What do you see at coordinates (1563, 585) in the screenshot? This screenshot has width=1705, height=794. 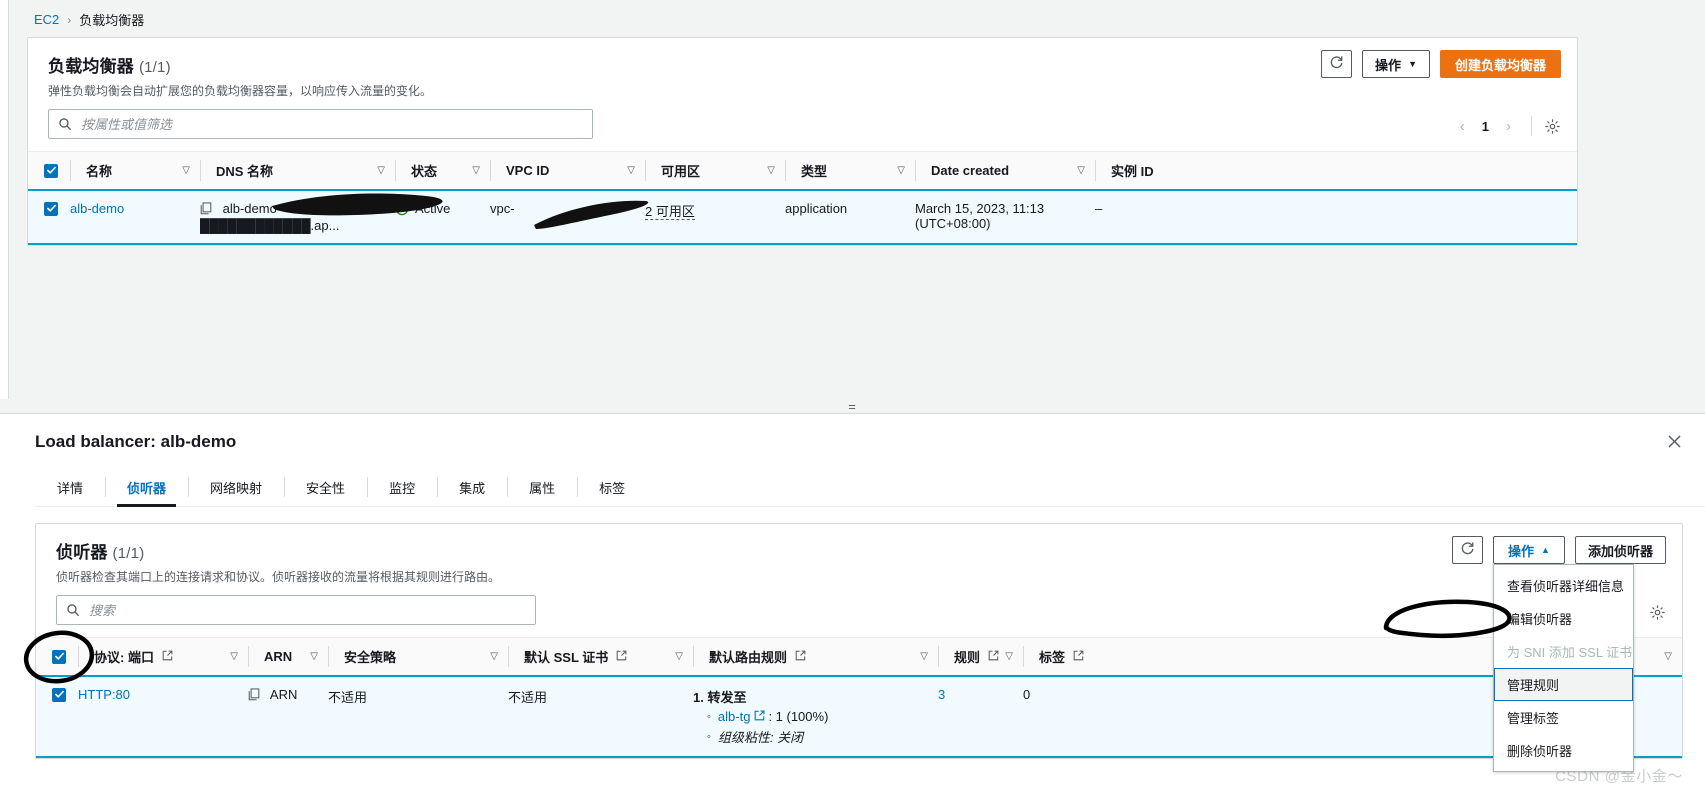 I see `menu-item-view-listener-details: 查看侦听器详细信息` at bounding box center [1563, 585].